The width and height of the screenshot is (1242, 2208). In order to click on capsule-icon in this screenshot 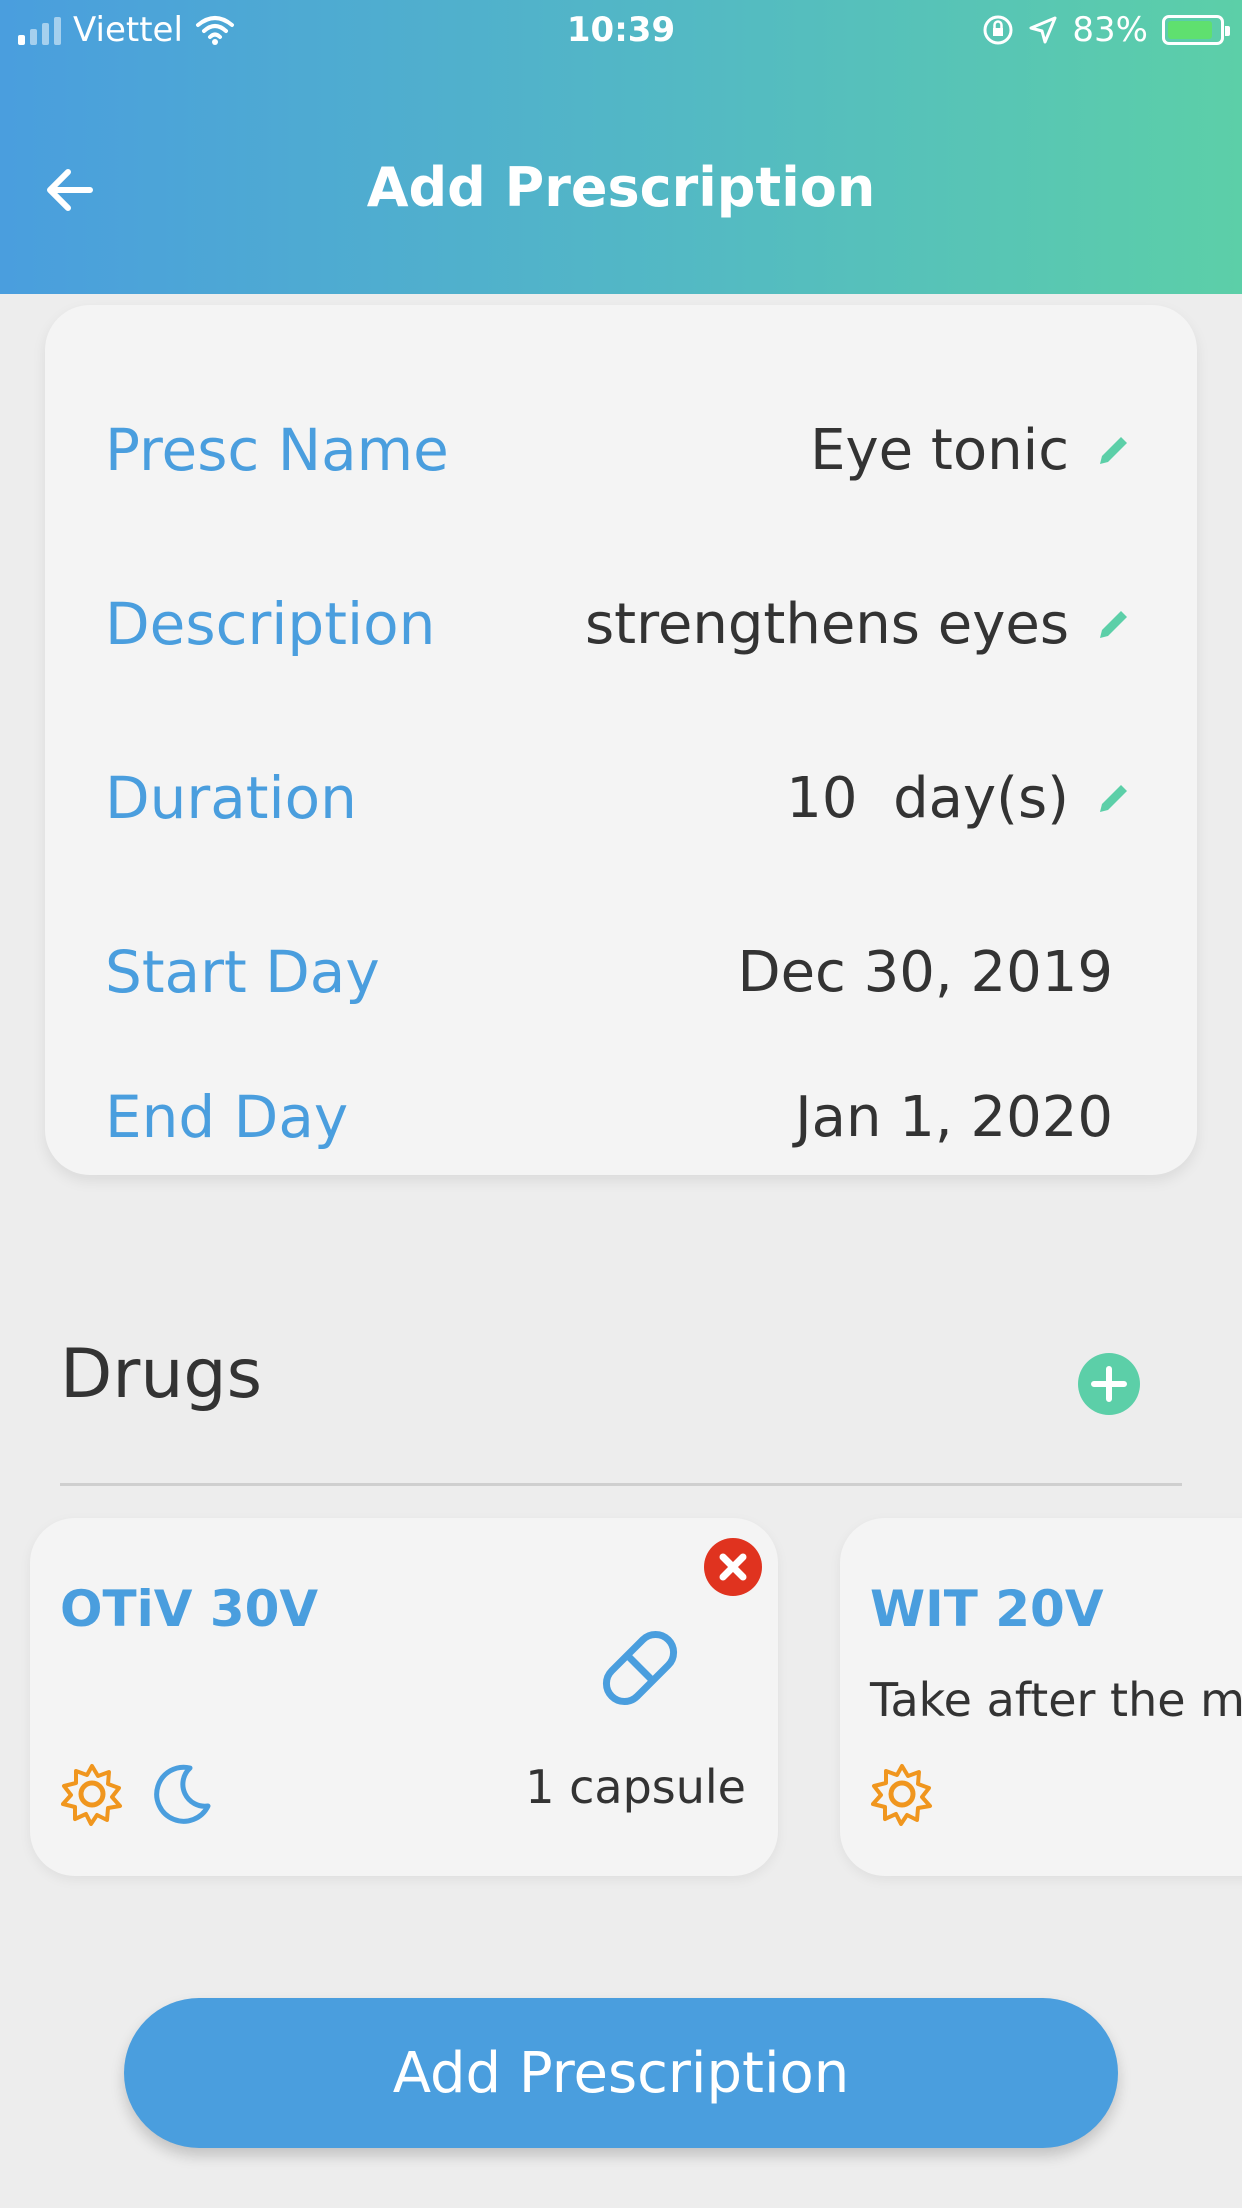, I will do `click(640, 1668)`.